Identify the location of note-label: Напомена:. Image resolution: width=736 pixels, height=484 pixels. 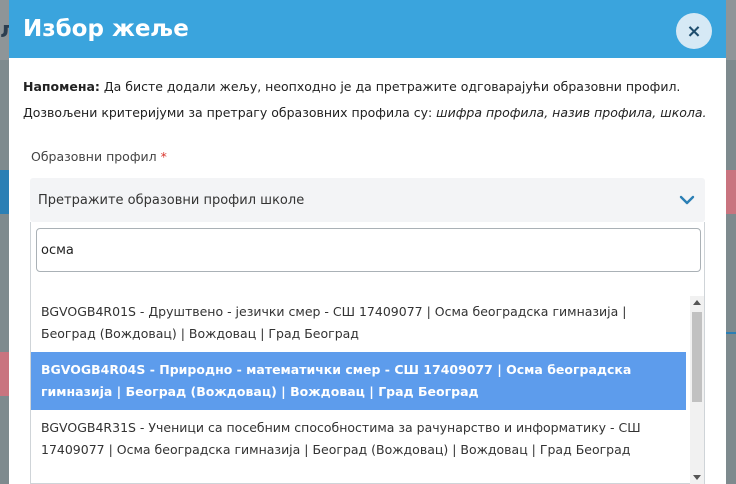
(61, 86).